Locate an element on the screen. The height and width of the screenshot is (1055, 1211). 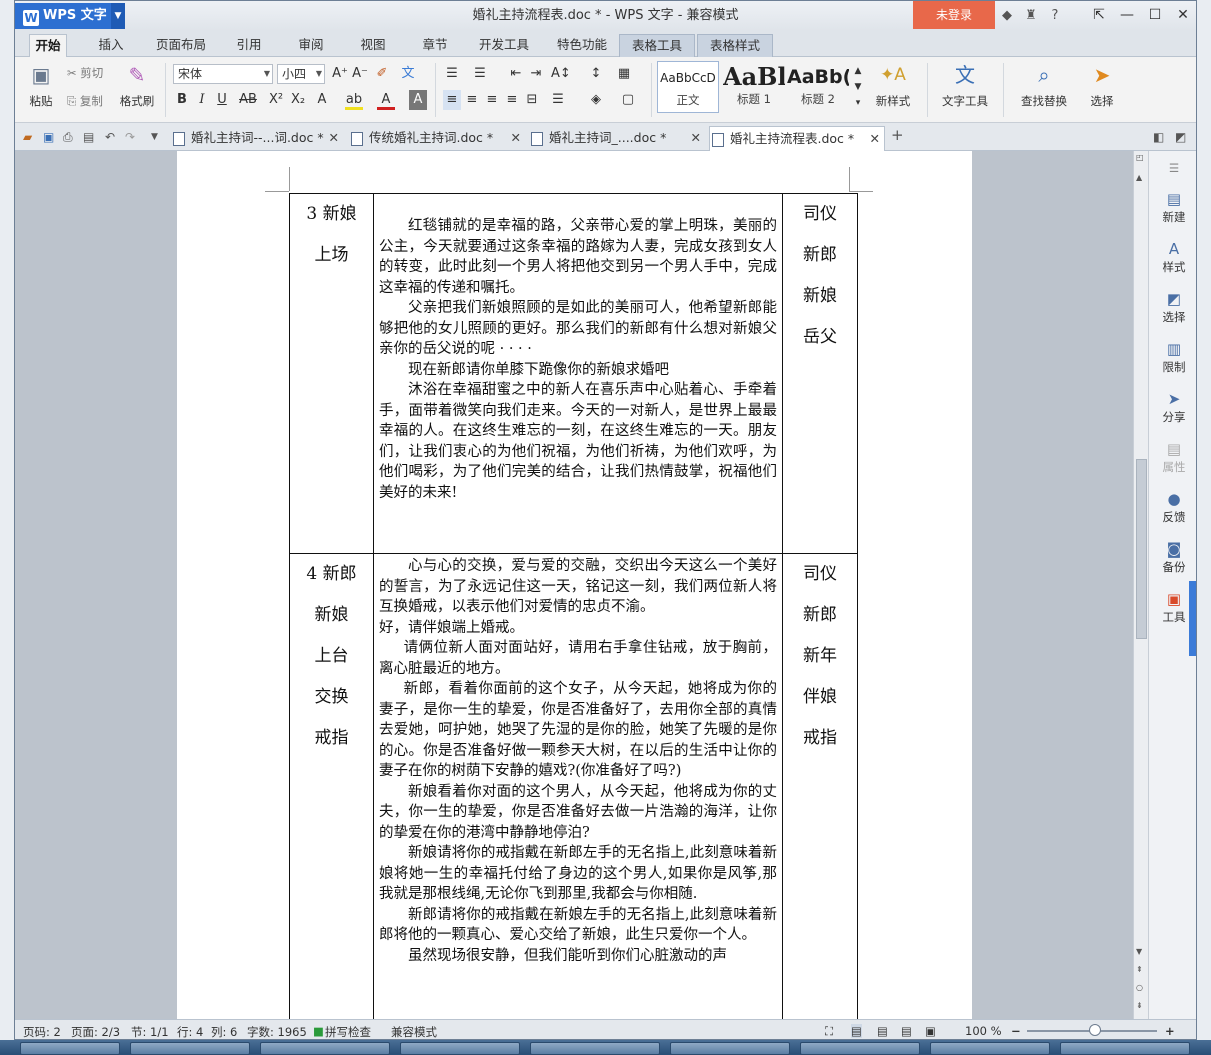
print-icon: ⎙ is located at coordinates (68, 137).